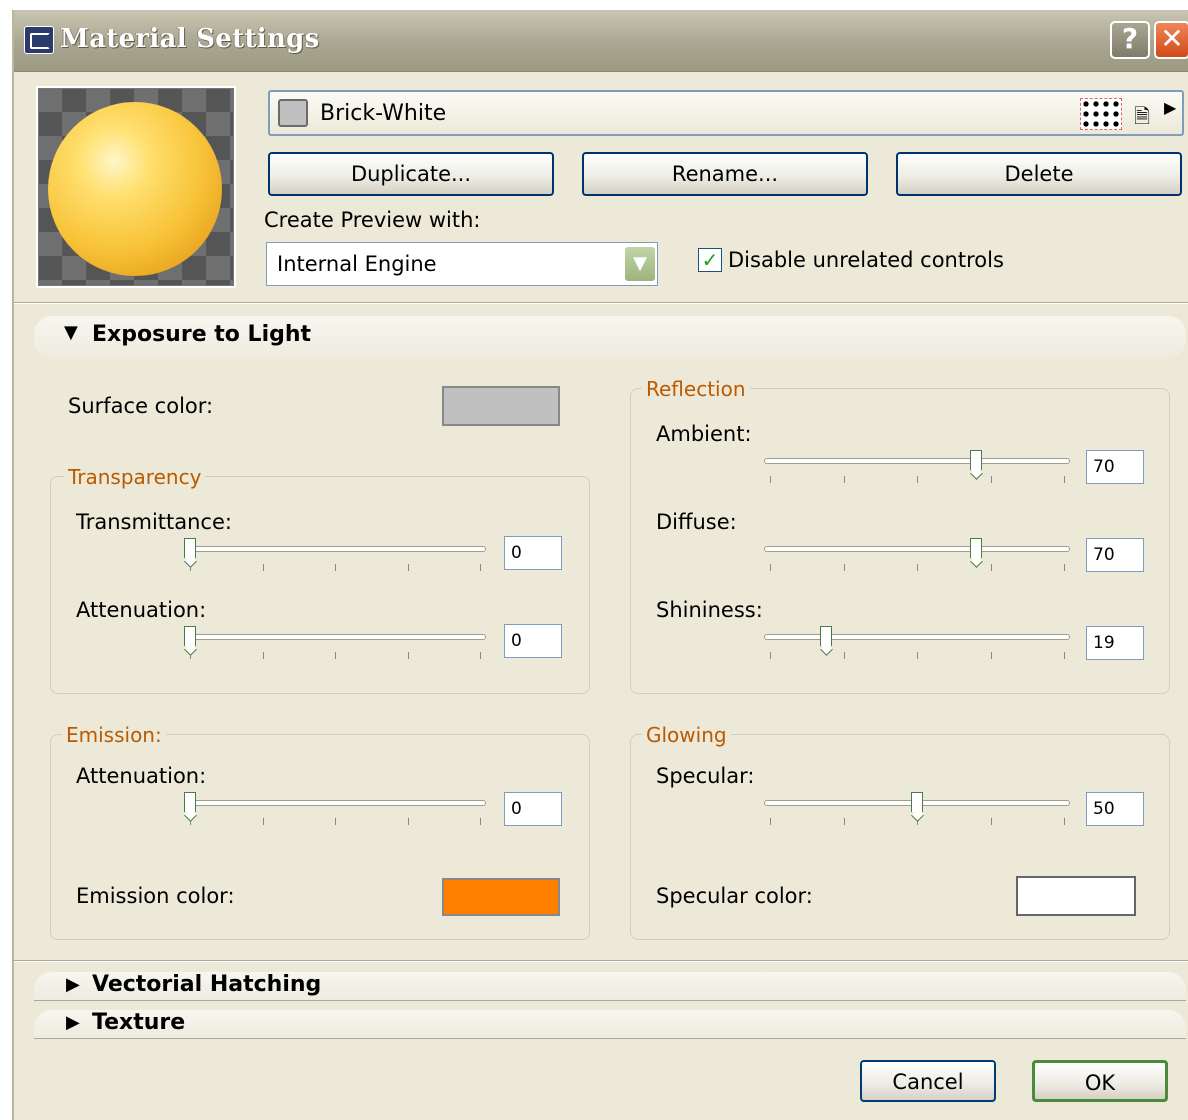 The width and height of the screenshot is (1188, 1120). I want to click on transparency-attenuation-slider, so click(335, 645).